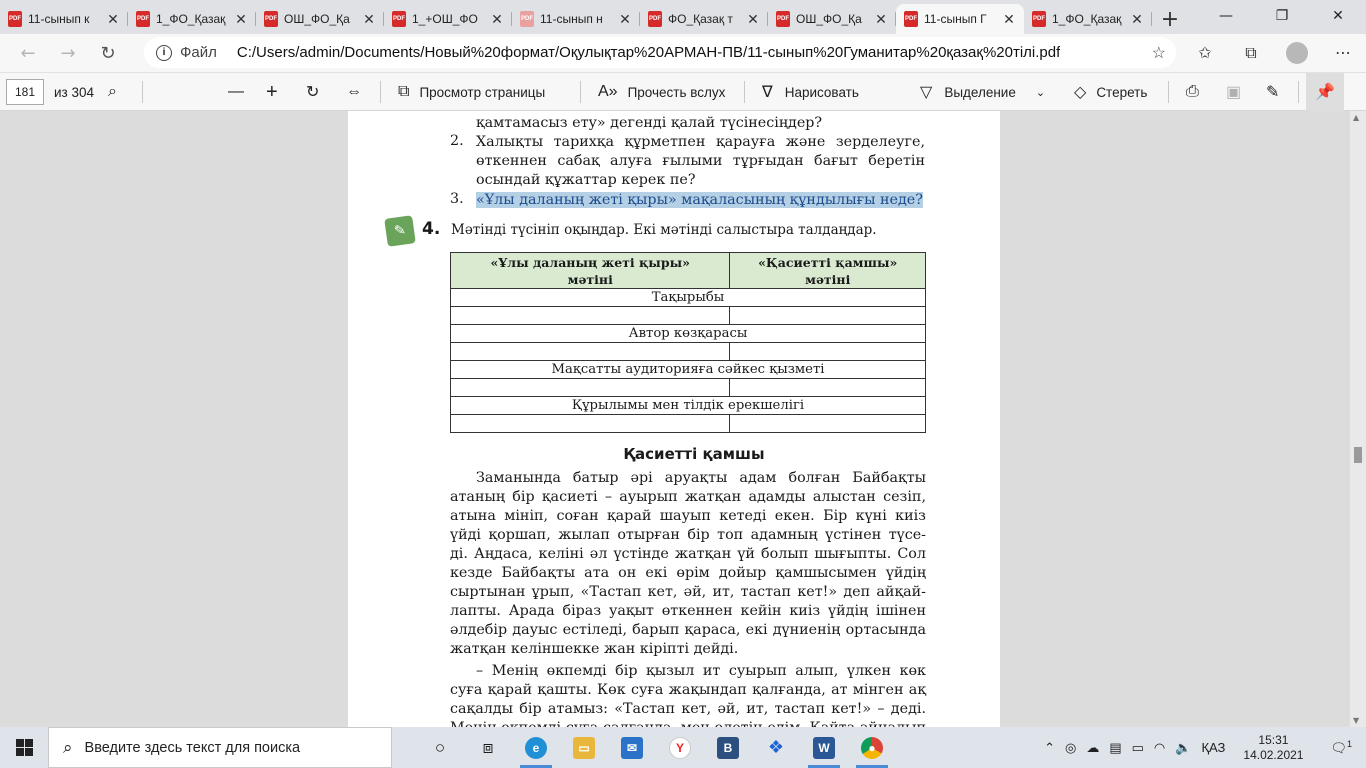 This screenshot has height=768, width=1366. I want to click on battery-icon: ▭, so click(1138, 748).